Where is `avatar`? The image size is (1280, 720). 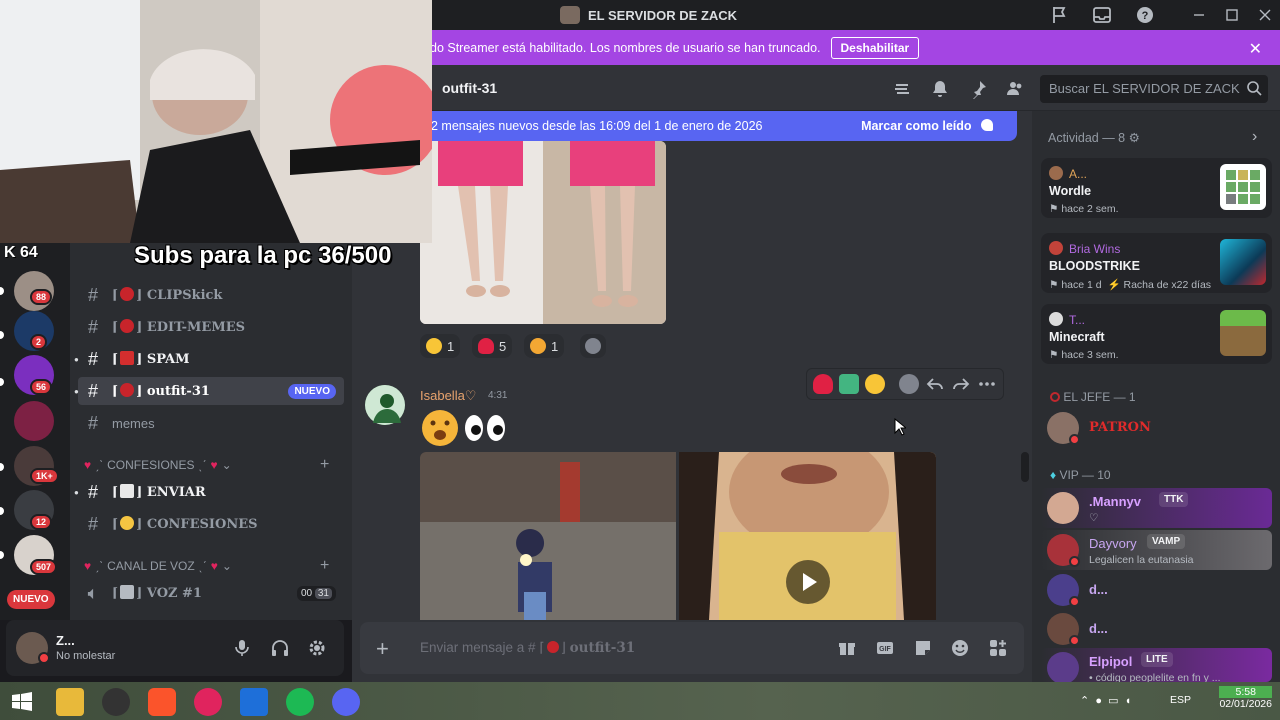
avatar is located at coordinates (385, 405).